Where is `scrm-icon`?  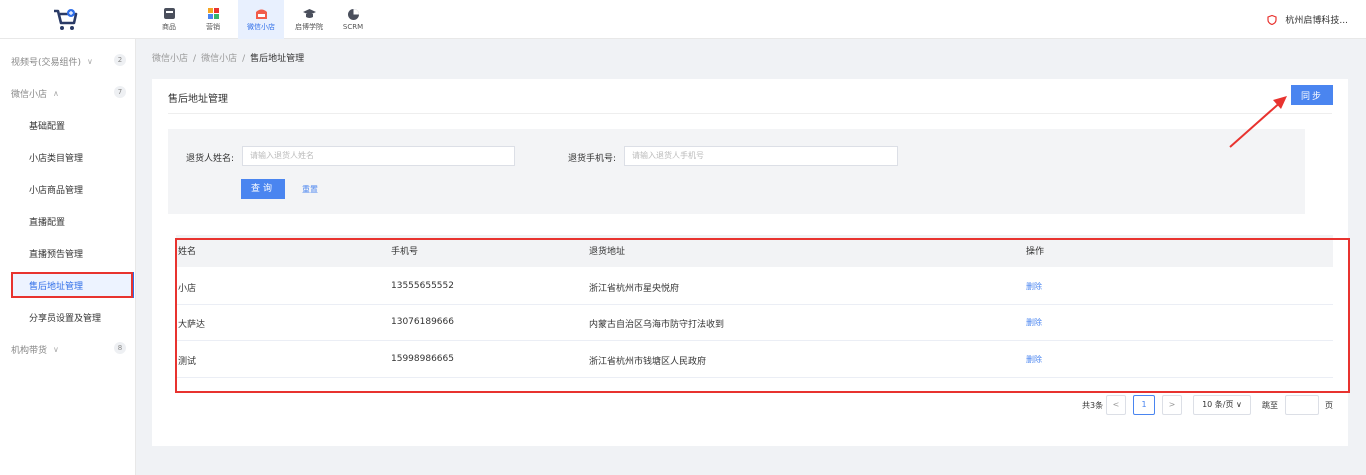
scrm-icon is located at coordinates (353, 14).